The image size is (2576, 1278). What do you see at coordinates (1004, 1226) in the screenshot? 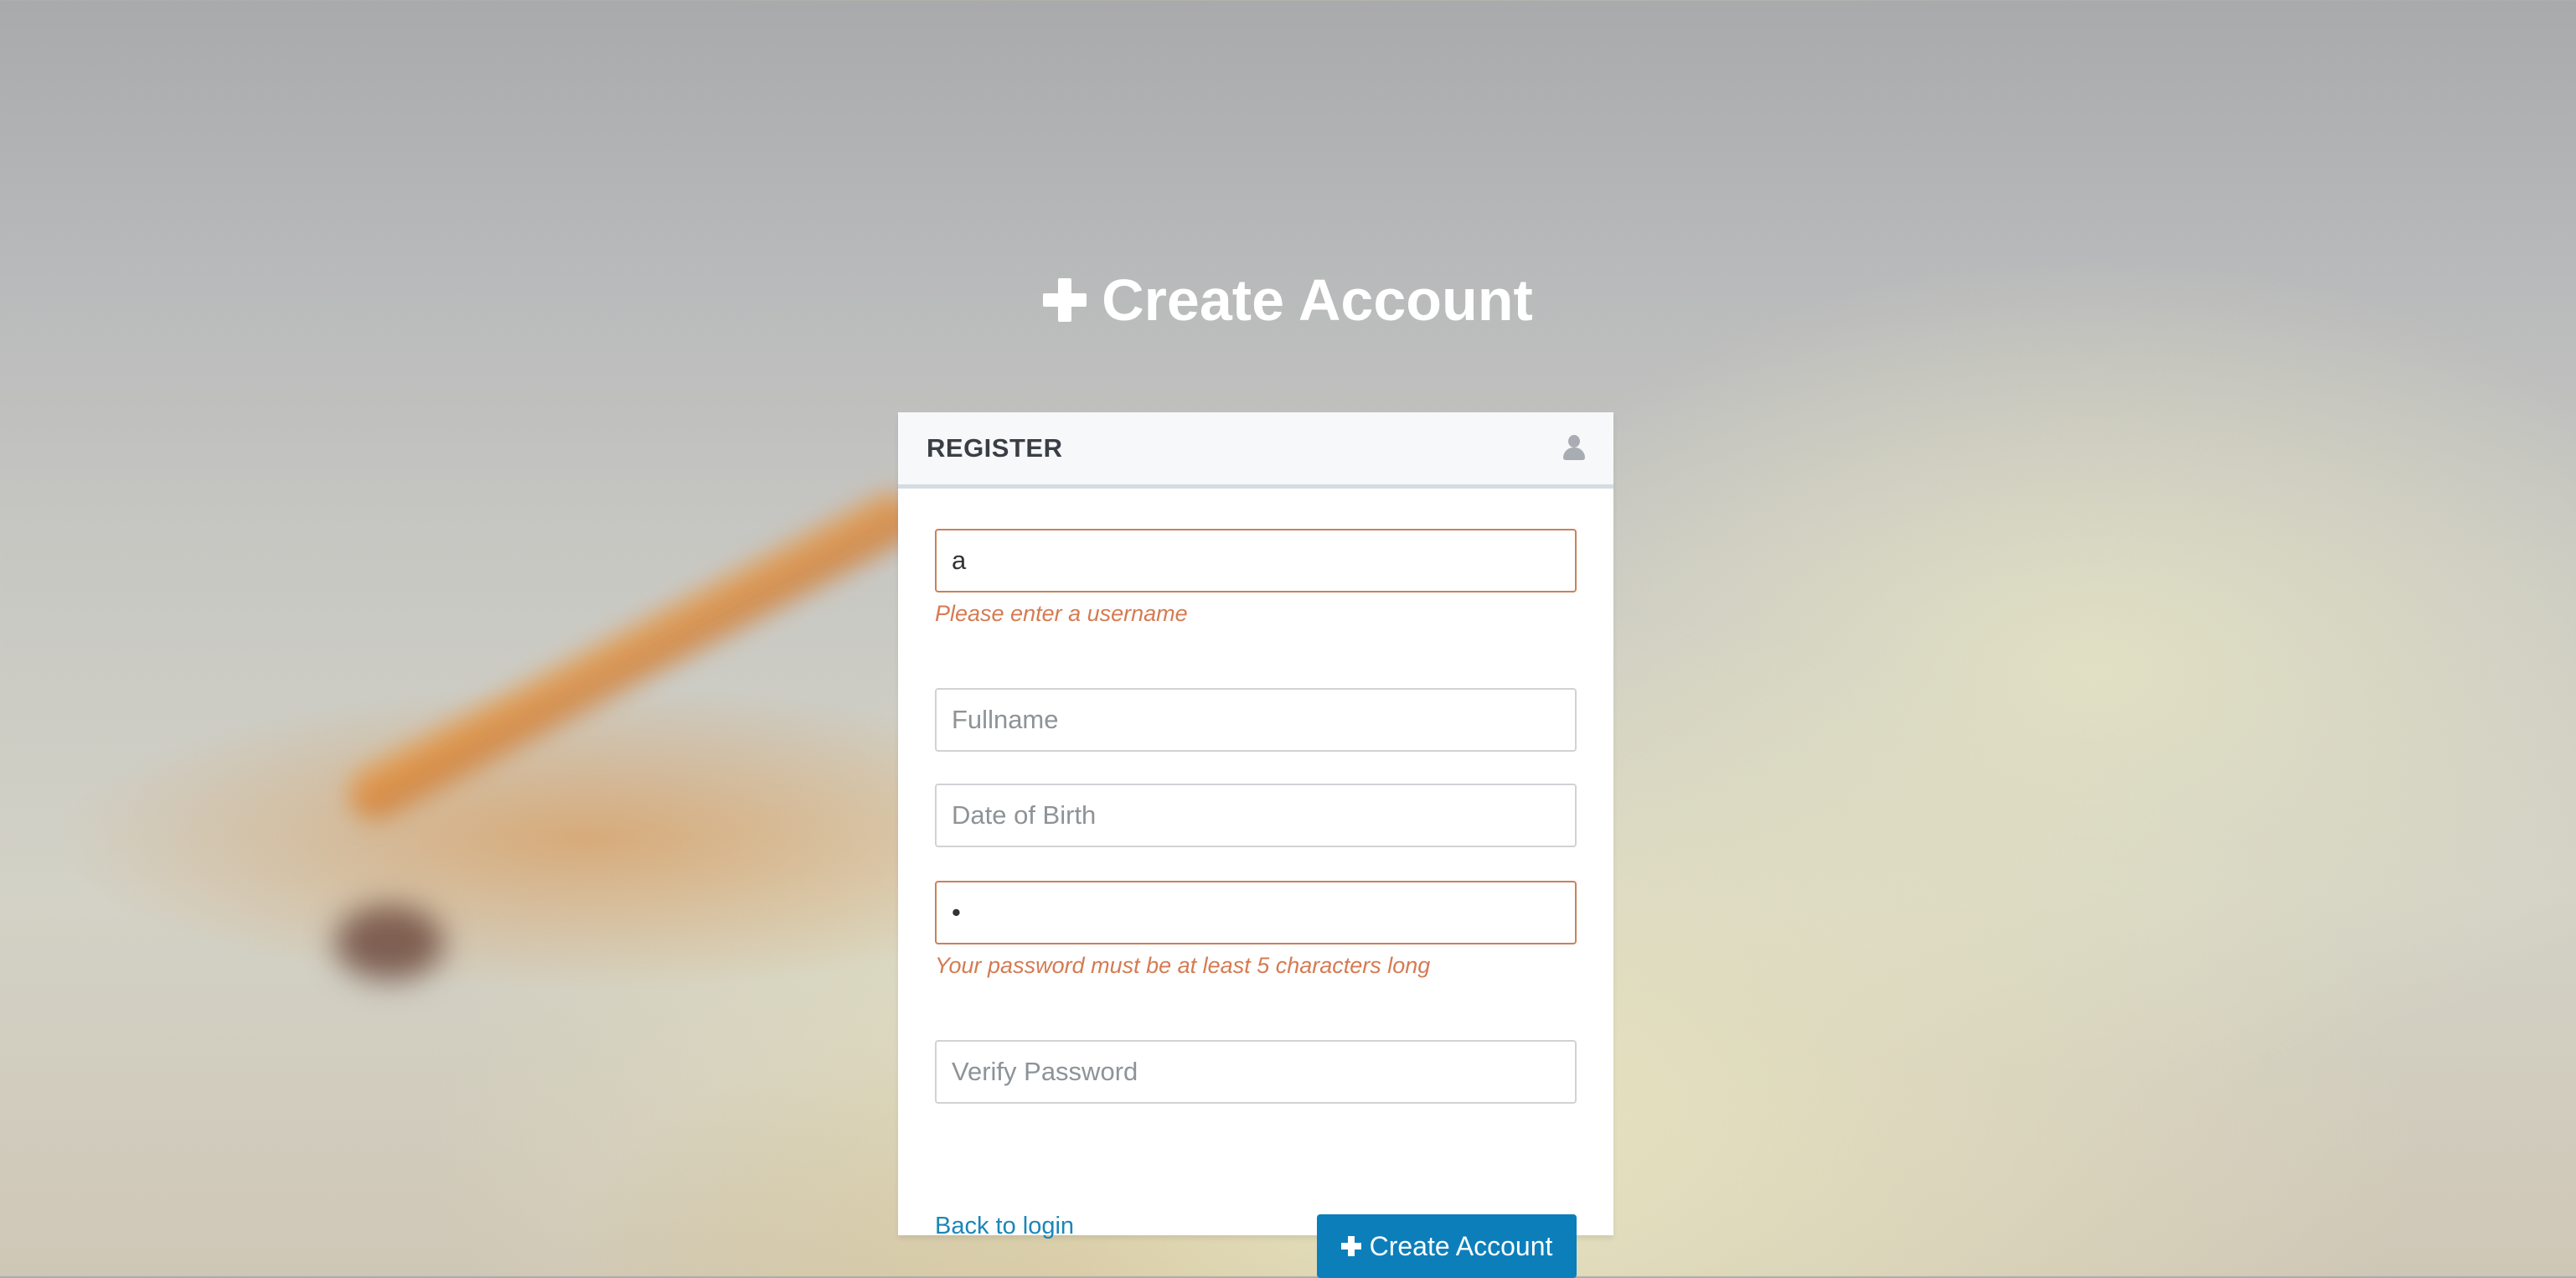
I see `back-to-login-link: Back to login` at bounding box center [1004, 1226].